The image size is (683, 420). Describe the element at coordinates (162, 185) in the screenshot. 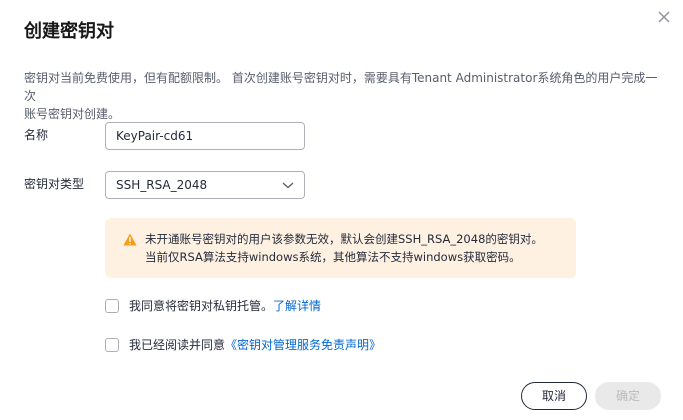

I see `keypair-type-value: SSH_RSA_2048` at that location.